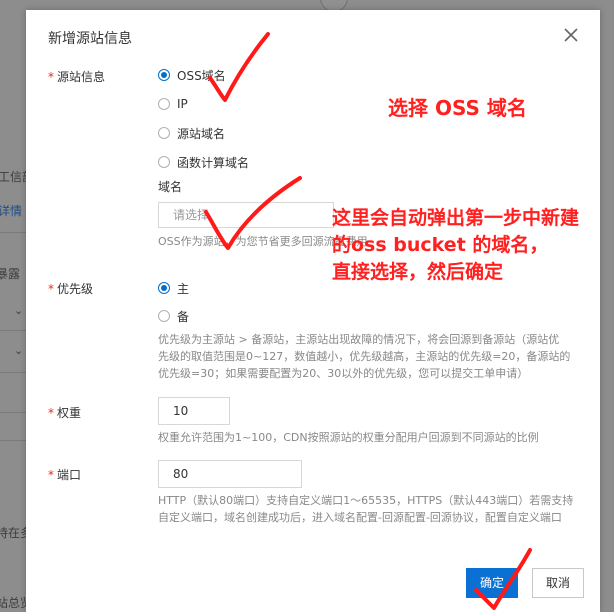 This screenshot has width=614, height=612. Describe the element at coordinates (440, 245) in the screenshot. I see `annotation-line: 的oss bucket 的域名，` at that location.